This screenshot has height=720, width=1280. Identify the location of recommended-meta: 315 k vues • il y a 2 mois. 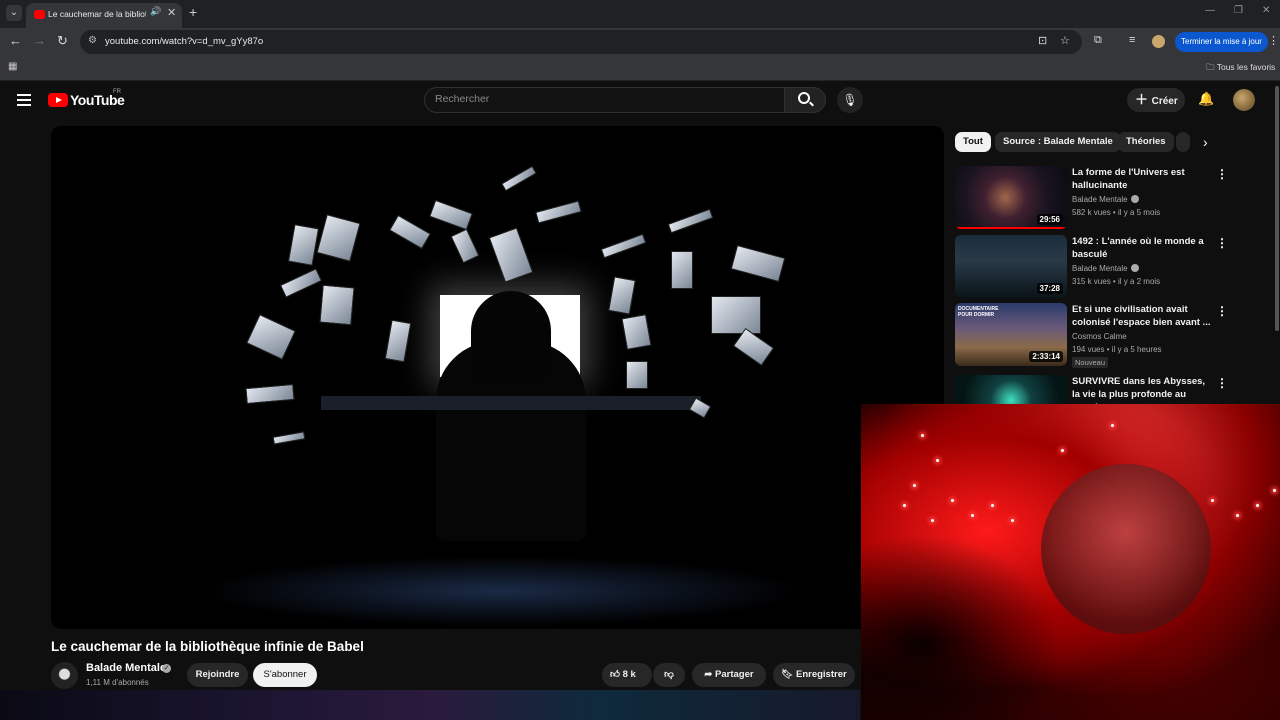
(1116, 281).